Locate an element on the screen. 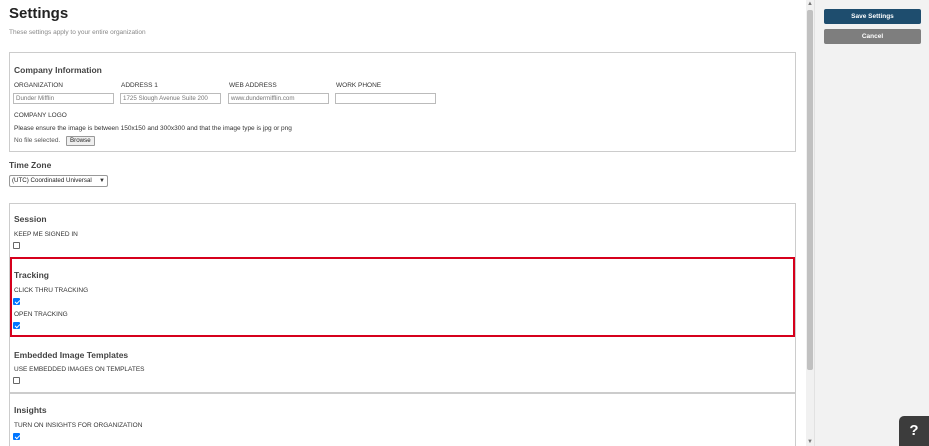 This screenshot has width=929, height=446. triangle-down-icon: ▼ is located at coordinates (810, 442).